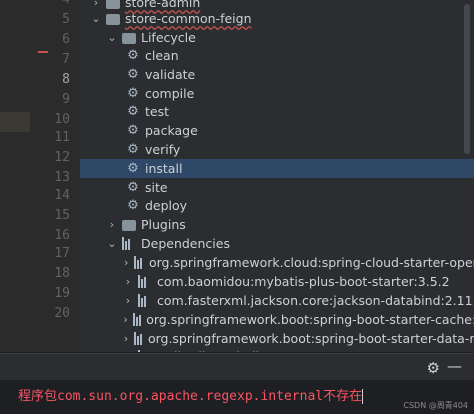 This screenshot has width=474, height=414. I want to click on line-number: 13, so click(62, 177).